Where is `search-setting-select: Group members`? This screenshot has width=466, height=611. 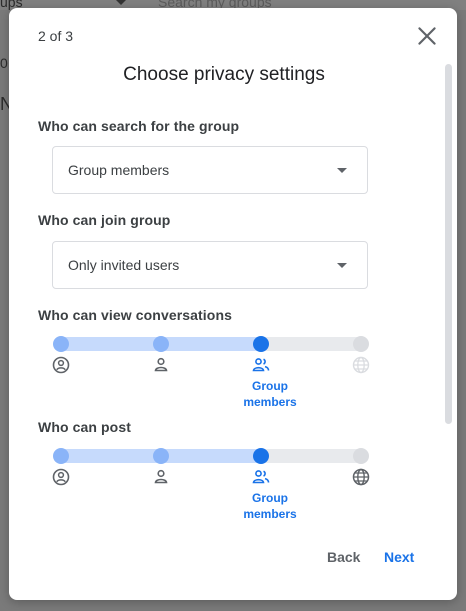 search-setting-select: Group members is located at coordinates (210, 170).